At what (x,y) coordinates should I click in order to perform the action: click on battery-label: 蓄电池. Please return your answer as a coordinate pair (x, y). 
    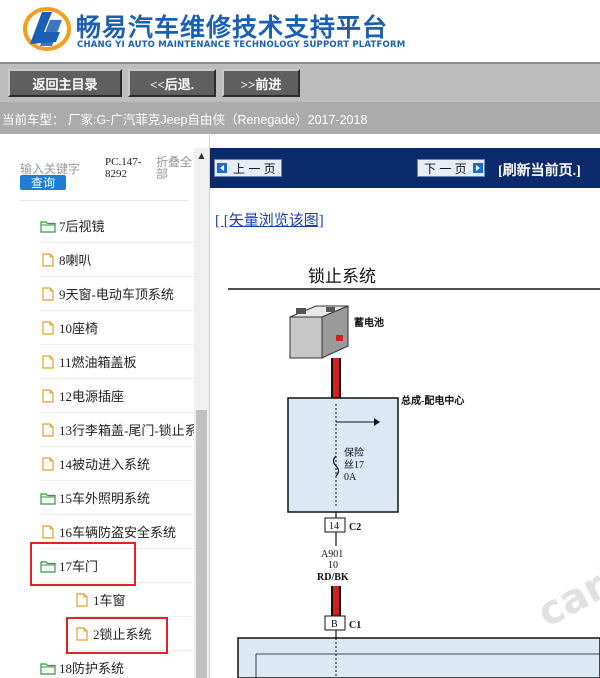
    Looking at the image, I should click on (369, 322).